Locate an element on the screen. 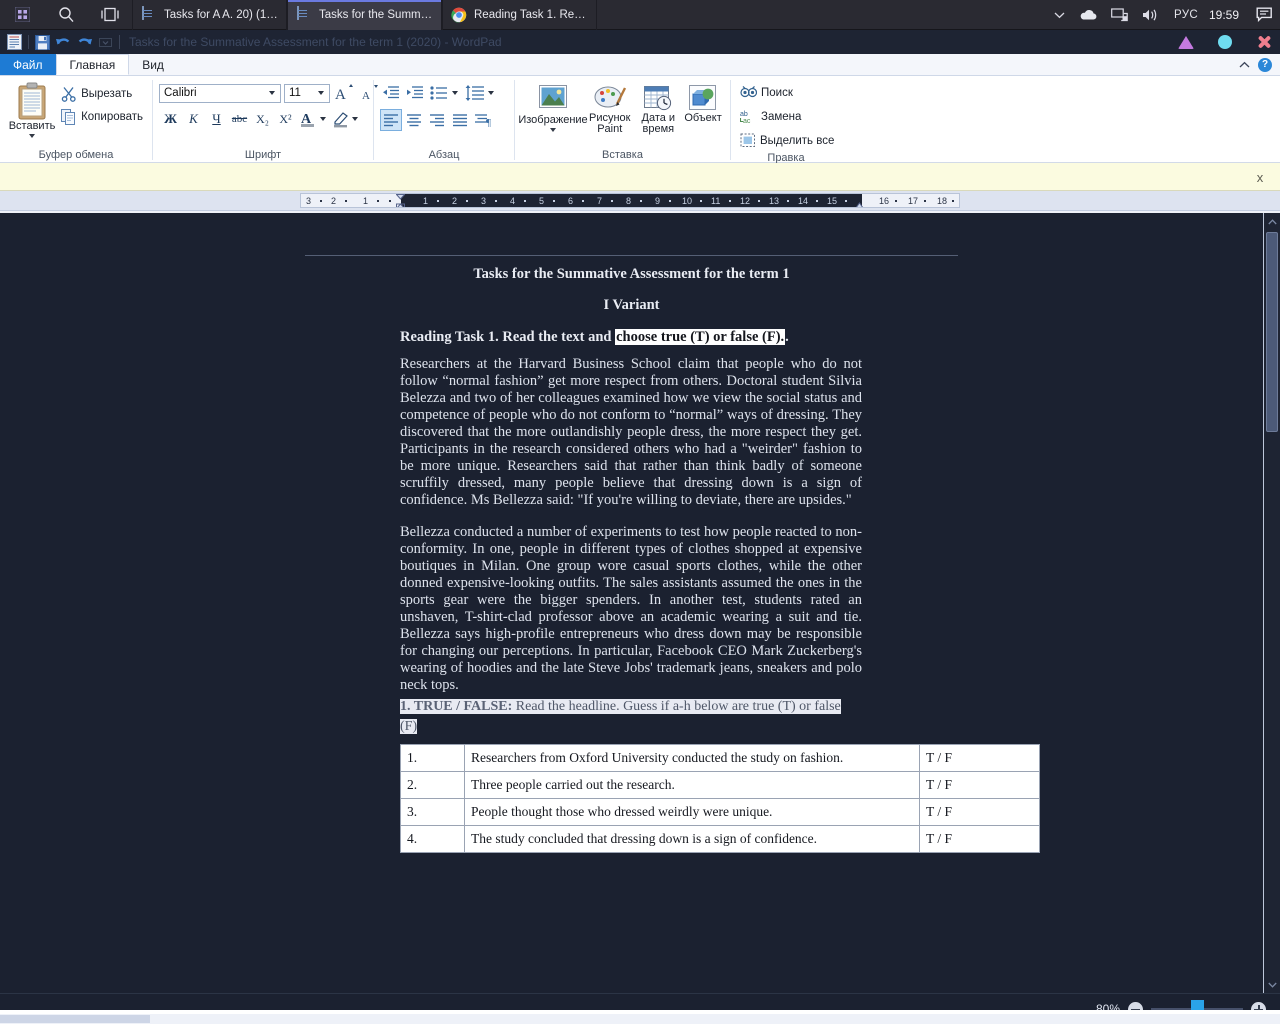 This screenshot has width=1280, height=1024. vertical-scrollbar is located at coordinates (1271, 603).